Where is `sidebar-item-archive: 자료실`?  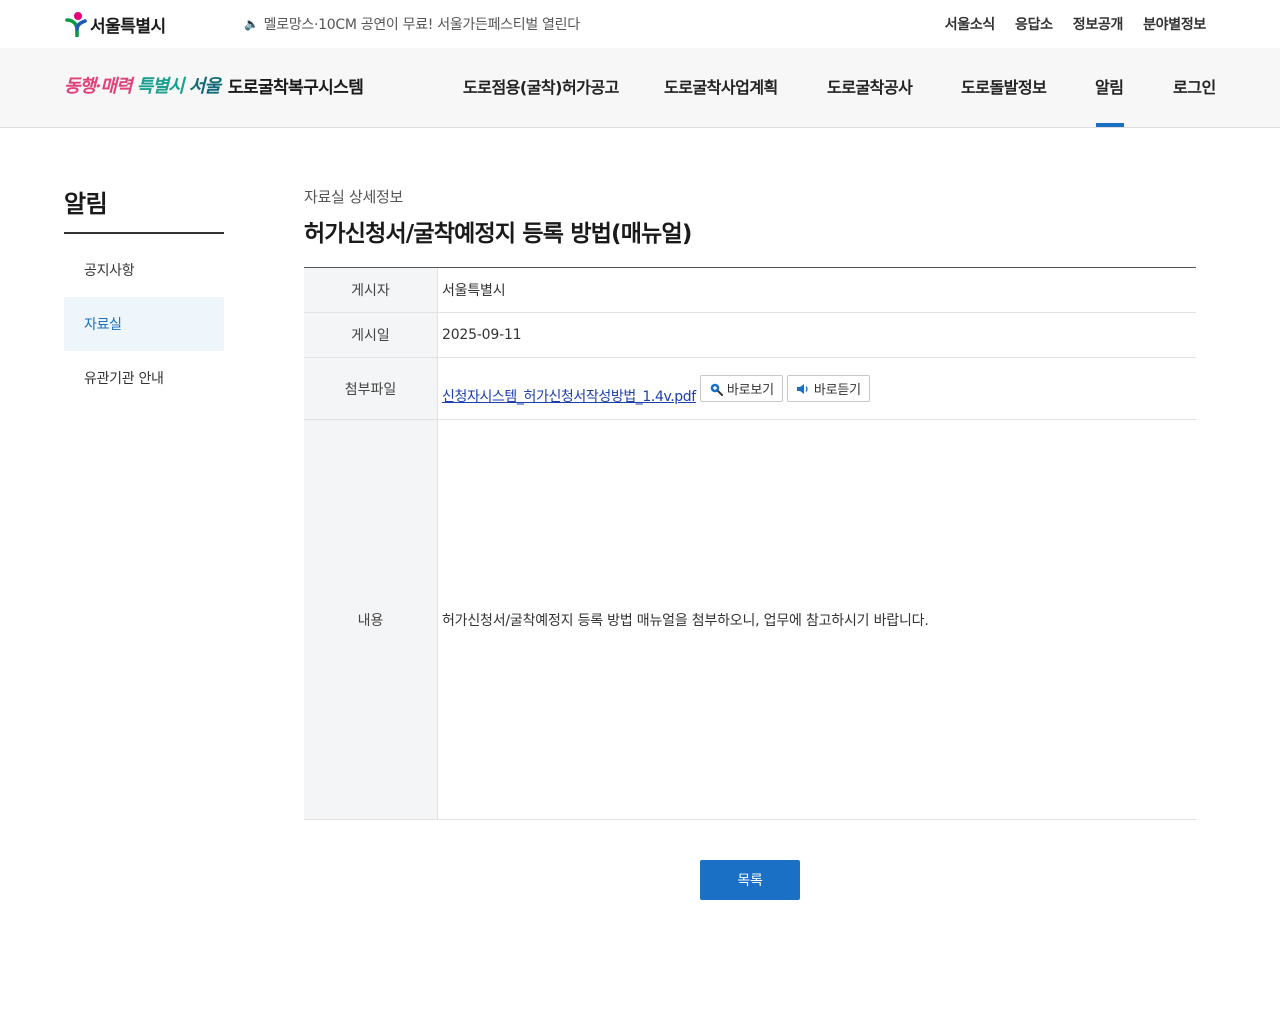 sidebar-item-archive: 자료실 is located at coordinates (144, 324).